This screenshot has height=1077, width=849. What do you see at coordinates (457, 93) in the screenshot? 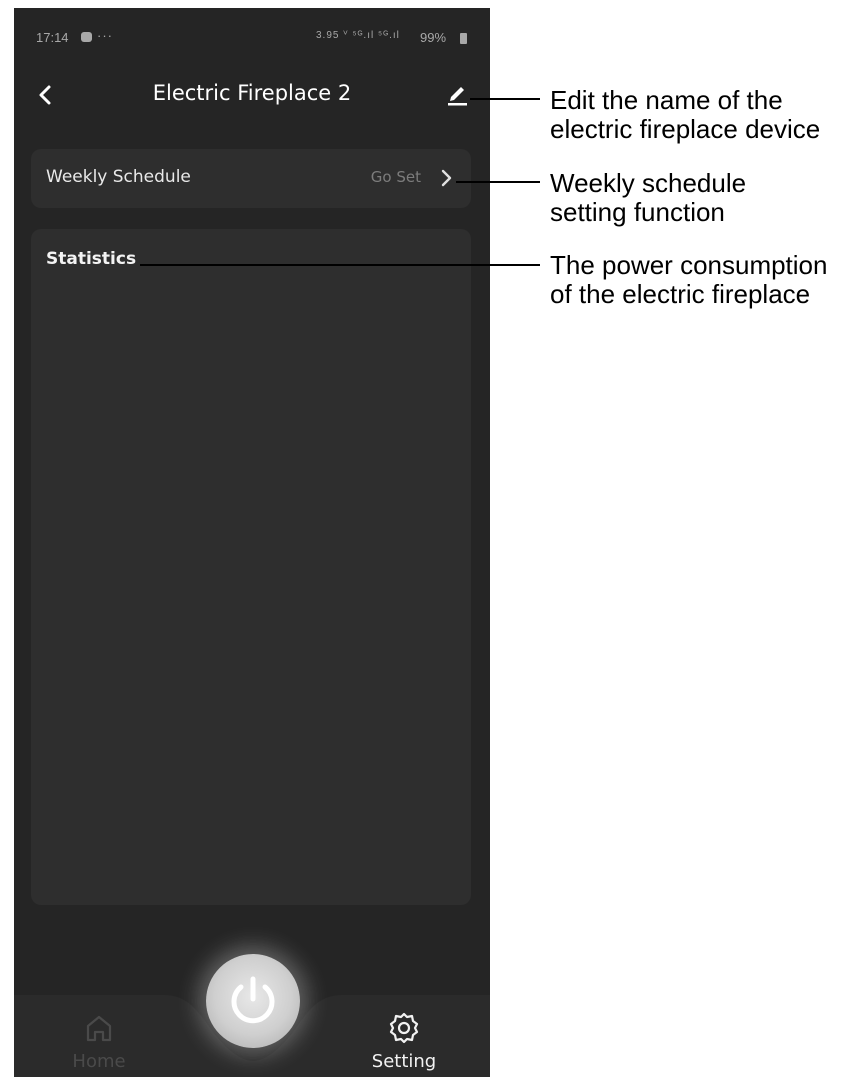
I see `edit-name-icon` at bounding box center [457, 93].